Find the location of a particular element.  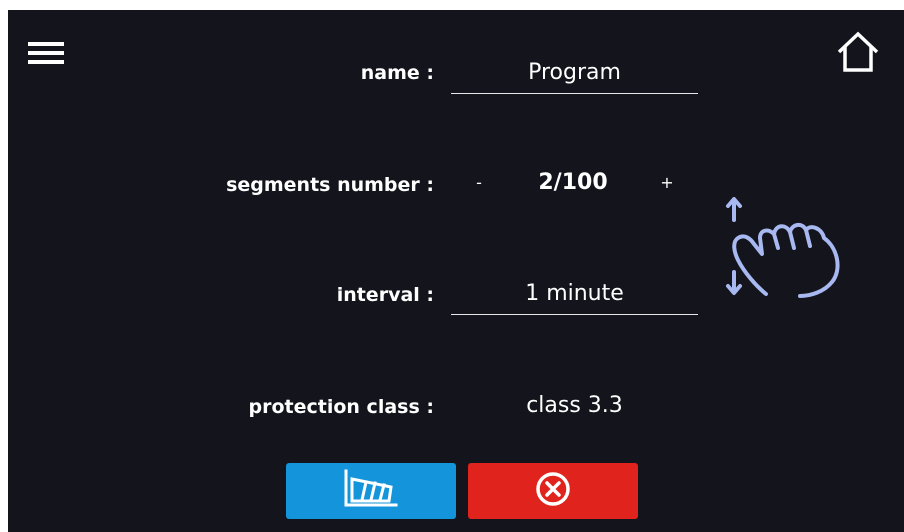

chart-profile-icon is located at coordinates (371, 491).